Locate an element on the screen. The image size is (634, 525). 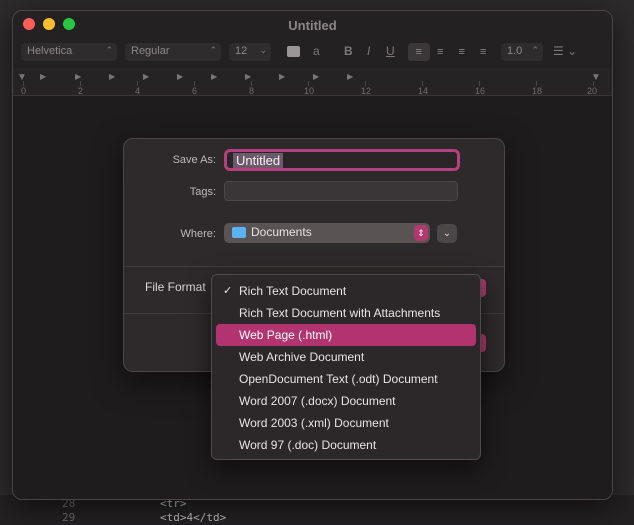
tags-field is located at coordinates (341, 191).